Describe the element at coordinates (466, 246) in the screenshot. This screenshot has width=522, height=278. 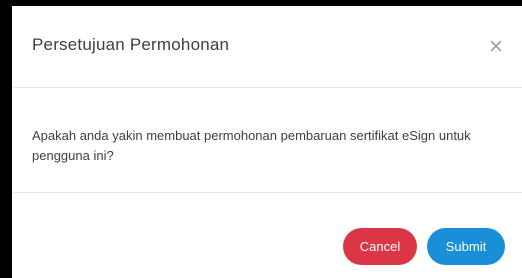
I see `submit-button: Submit` at that location.